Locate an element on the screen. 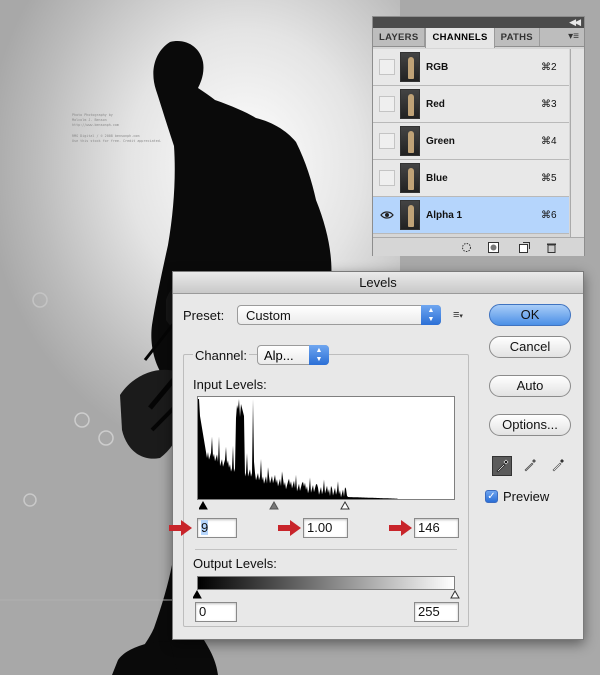  preset-value: Custom is located at coordinates (268, 315).